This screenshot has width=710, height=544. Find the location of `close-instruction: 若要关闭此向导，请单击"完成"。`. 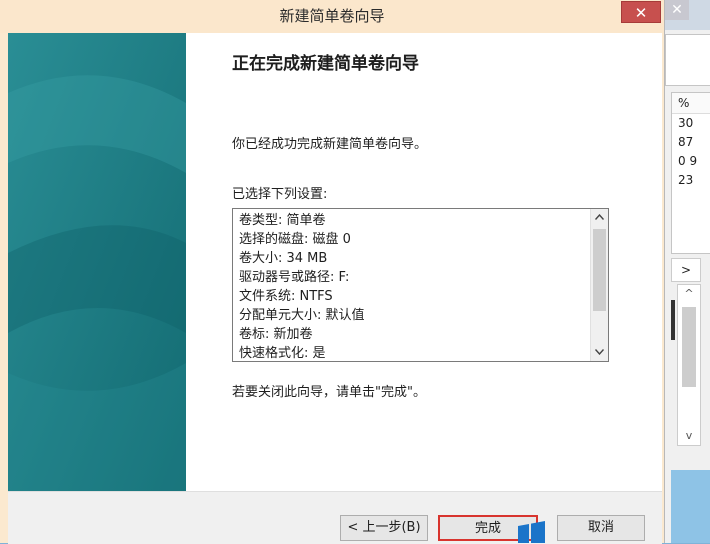

close-instruction: 若要关闭此向导，请单击"完成"。 is located at coordinates (329, 392).